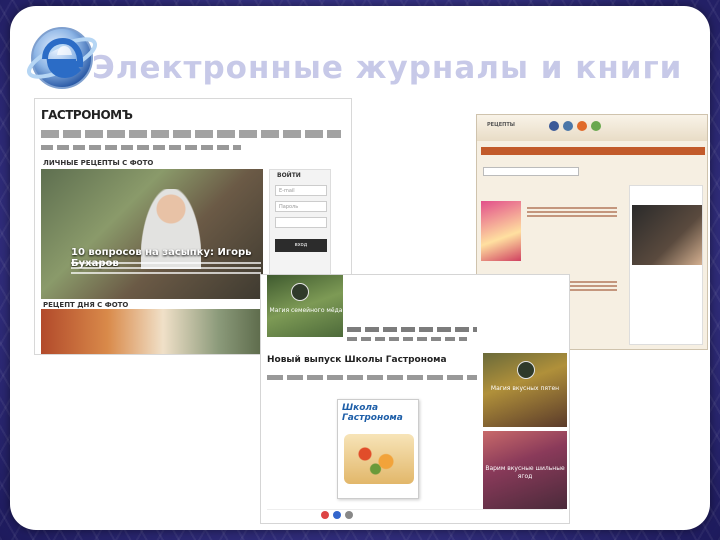 The image size is (720, 540). Describe the element at coordinates (86, 305) in the screenshot. I see `section-heading-2: РЕЦЕПТ ДНЯ С ФОТО` at that location.